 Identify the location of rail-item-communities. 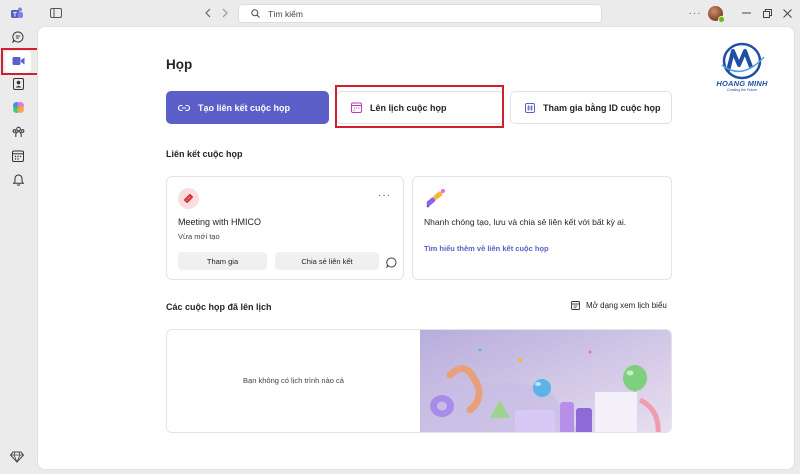
(18, 134).